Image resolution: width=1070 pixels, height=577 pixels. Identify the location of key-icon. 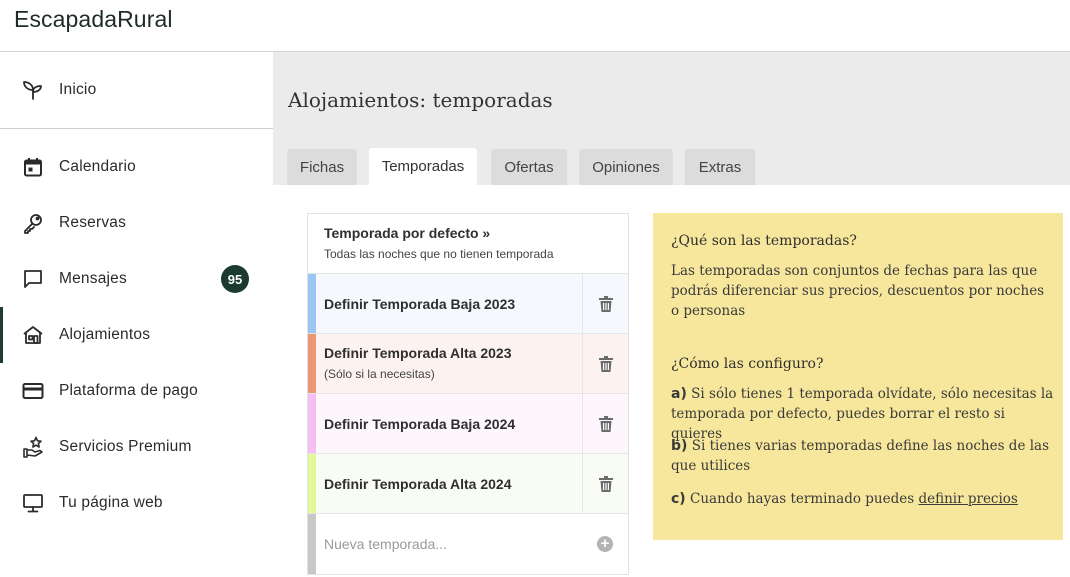
(33, 223).